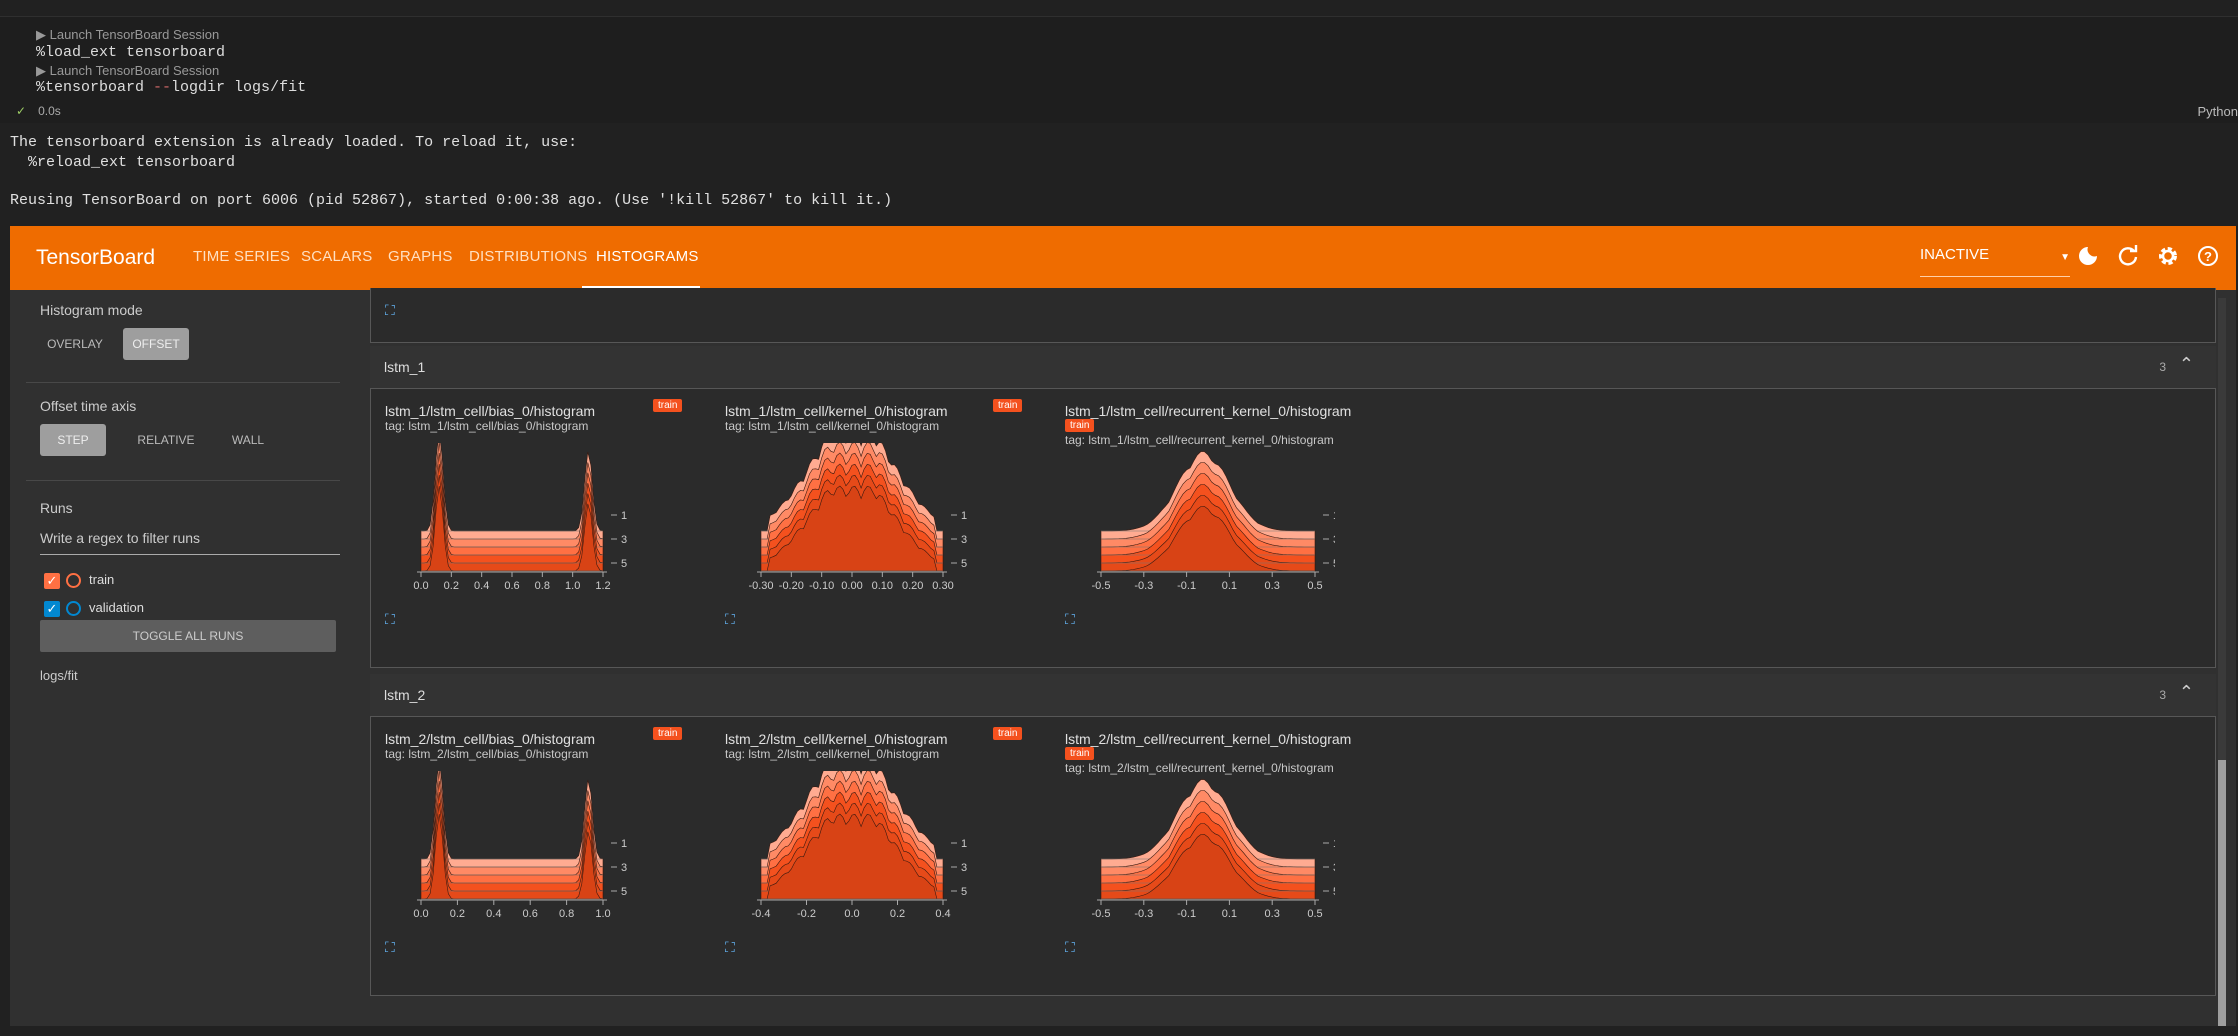 This screenshot has width=2238, height=1036. What do you see at coordinates (95, 87) in the screenshot?
I see `code-magic: %tensorboard` at bounding box center [95, 87].